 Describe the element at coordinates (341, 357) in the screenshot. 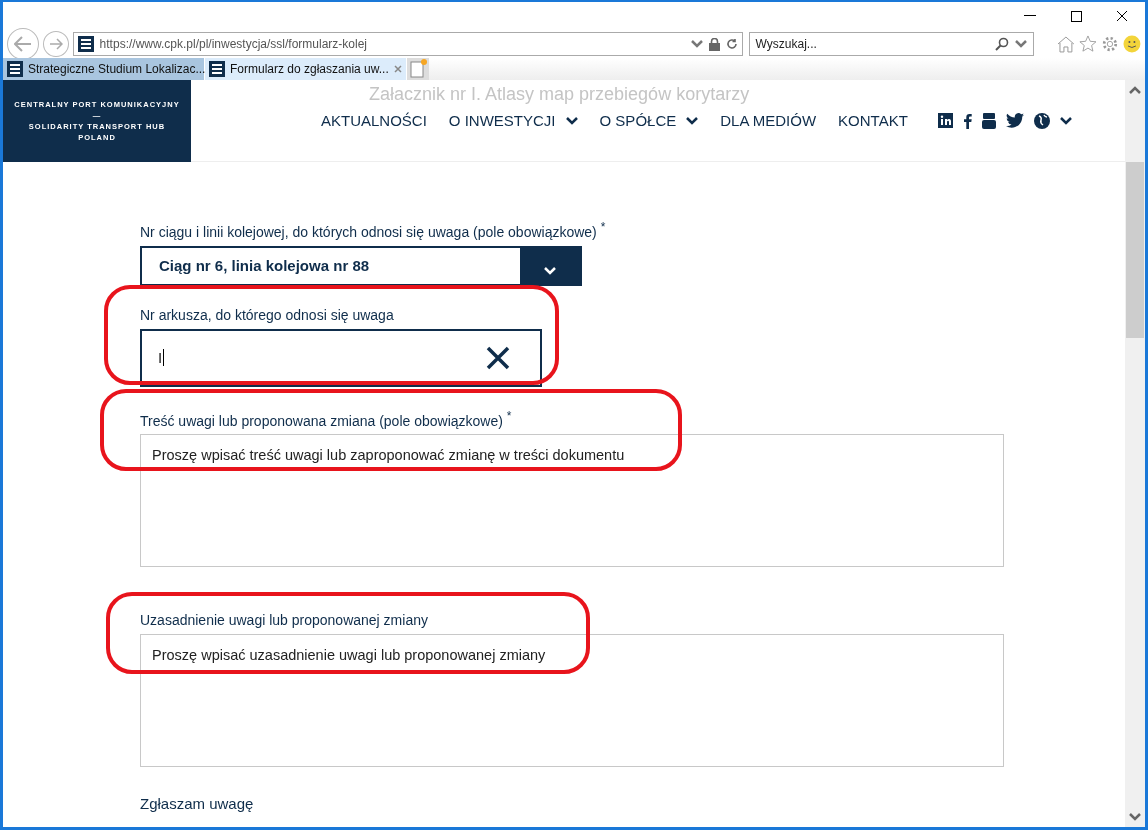

I see `input-field: I` at that location.